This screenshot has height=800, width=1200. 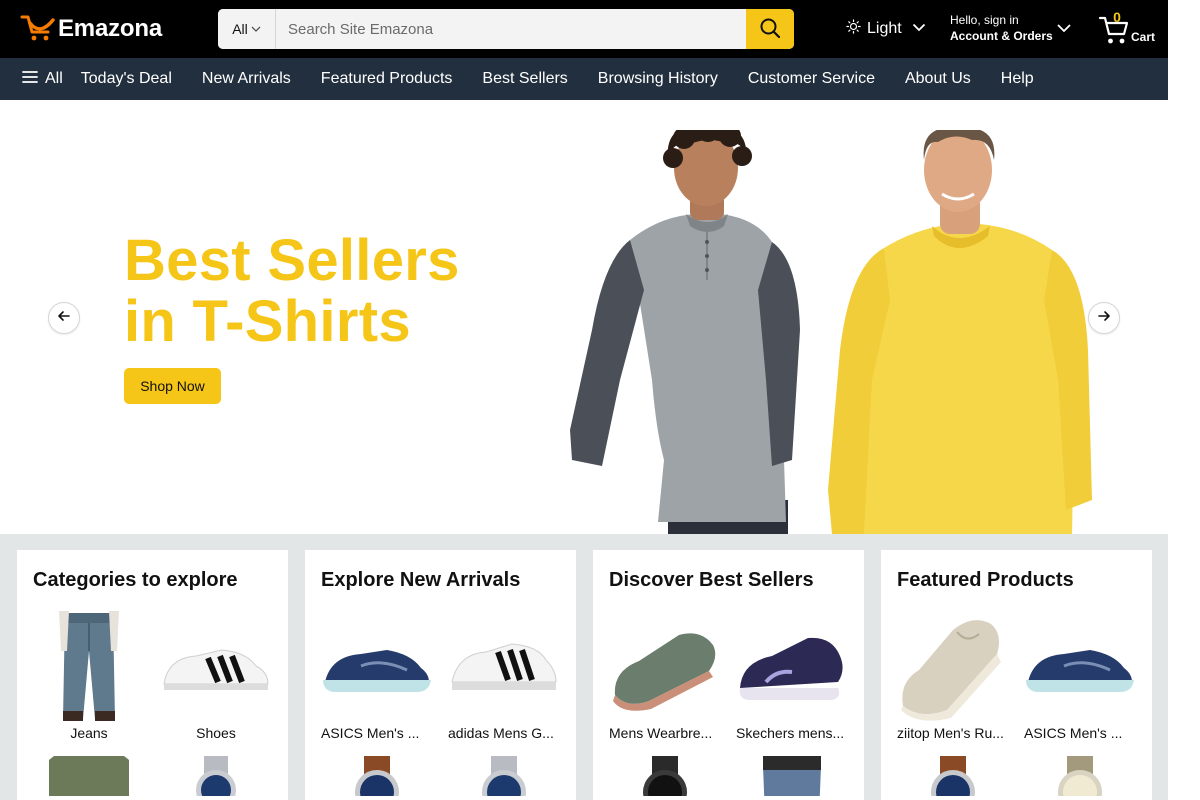 I want to click on tile-label: Jeans, so click(x=89, y=733).